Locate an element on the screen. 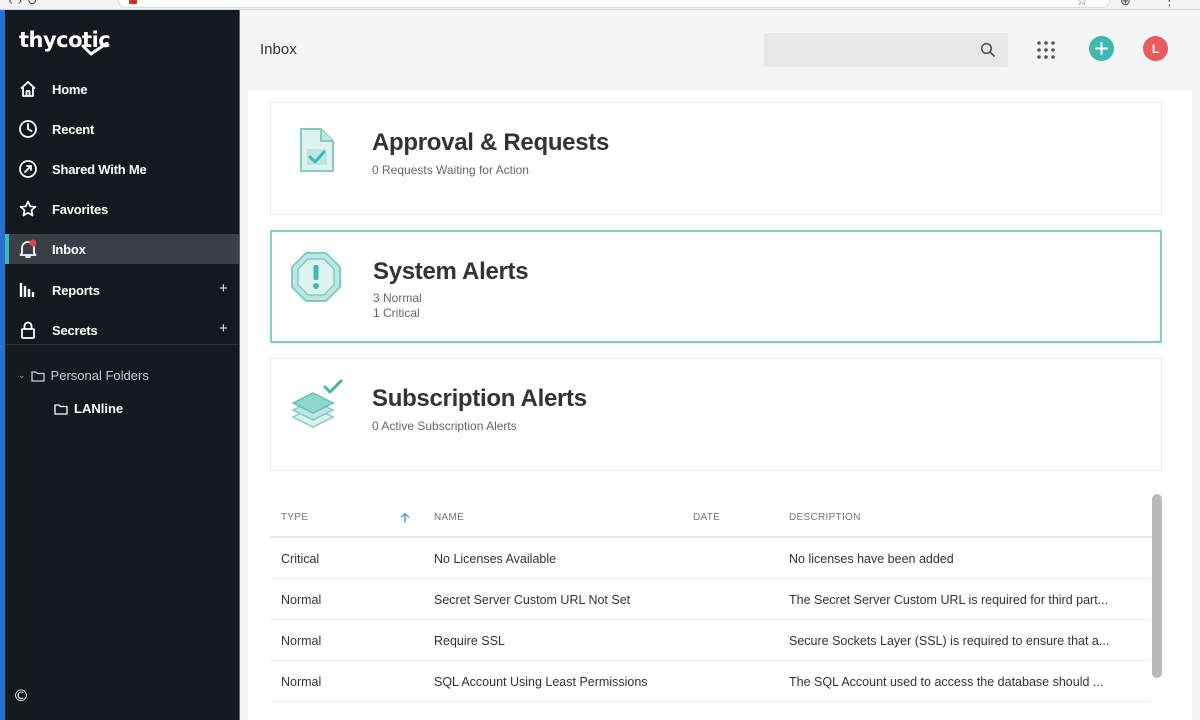  sidebar-item-label: Home is located at coordinates (70, 89).